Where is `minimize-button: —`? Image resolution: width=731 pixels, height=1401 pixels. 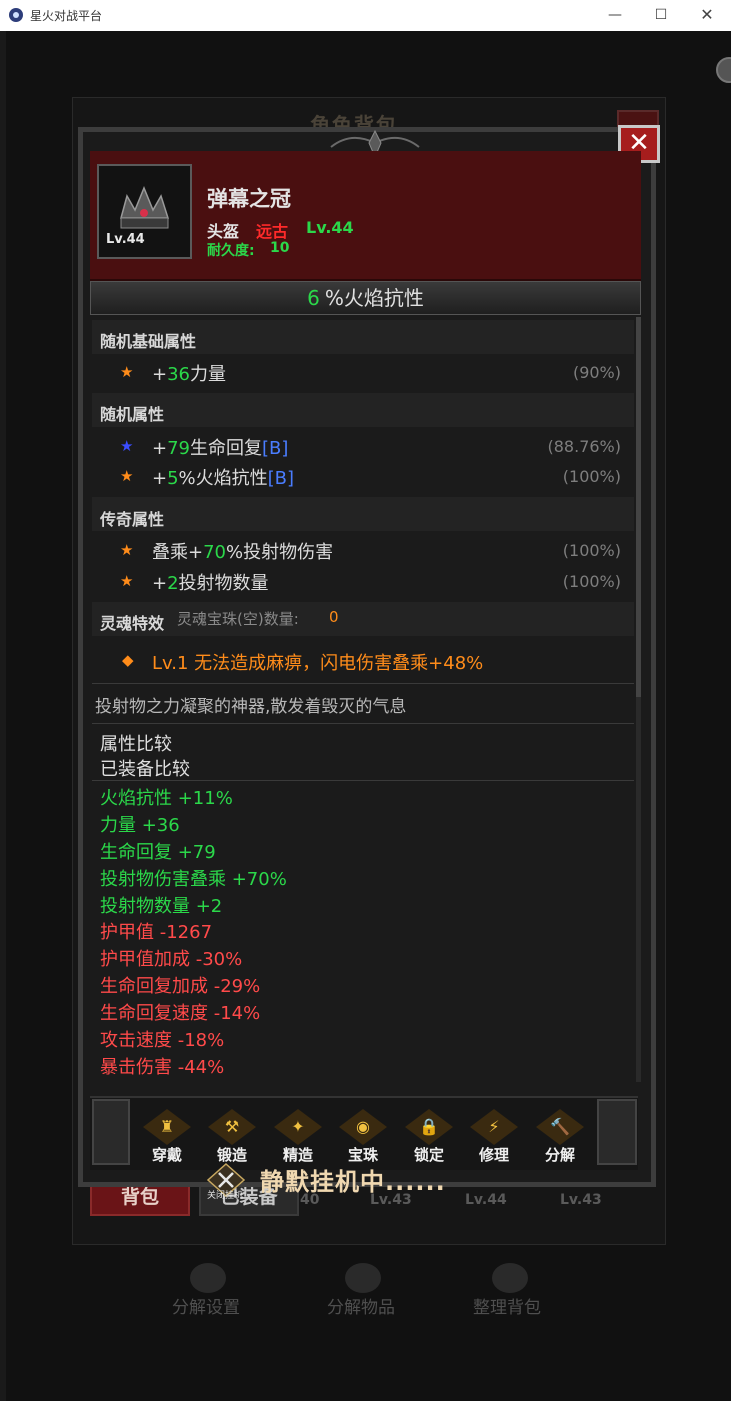
minimize-button: — is located at coordinates (615, 15).